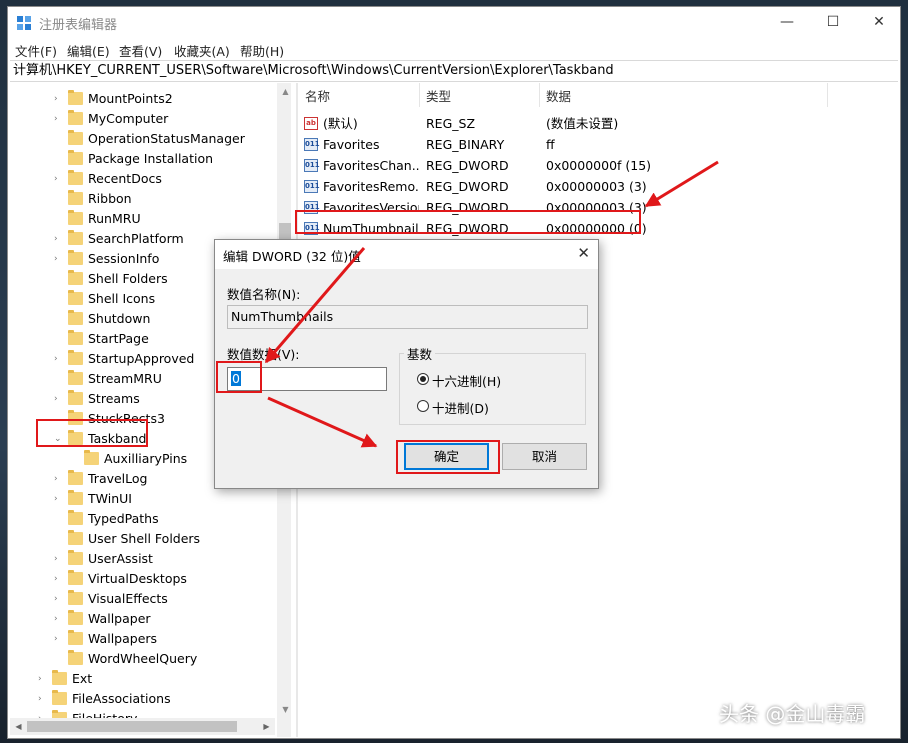 This screenshot has height=743, width=908. What do you see at coordinates (322, 422) in the screenshot?
I see `arrow-to-ok` at bounding box center [322, 422].